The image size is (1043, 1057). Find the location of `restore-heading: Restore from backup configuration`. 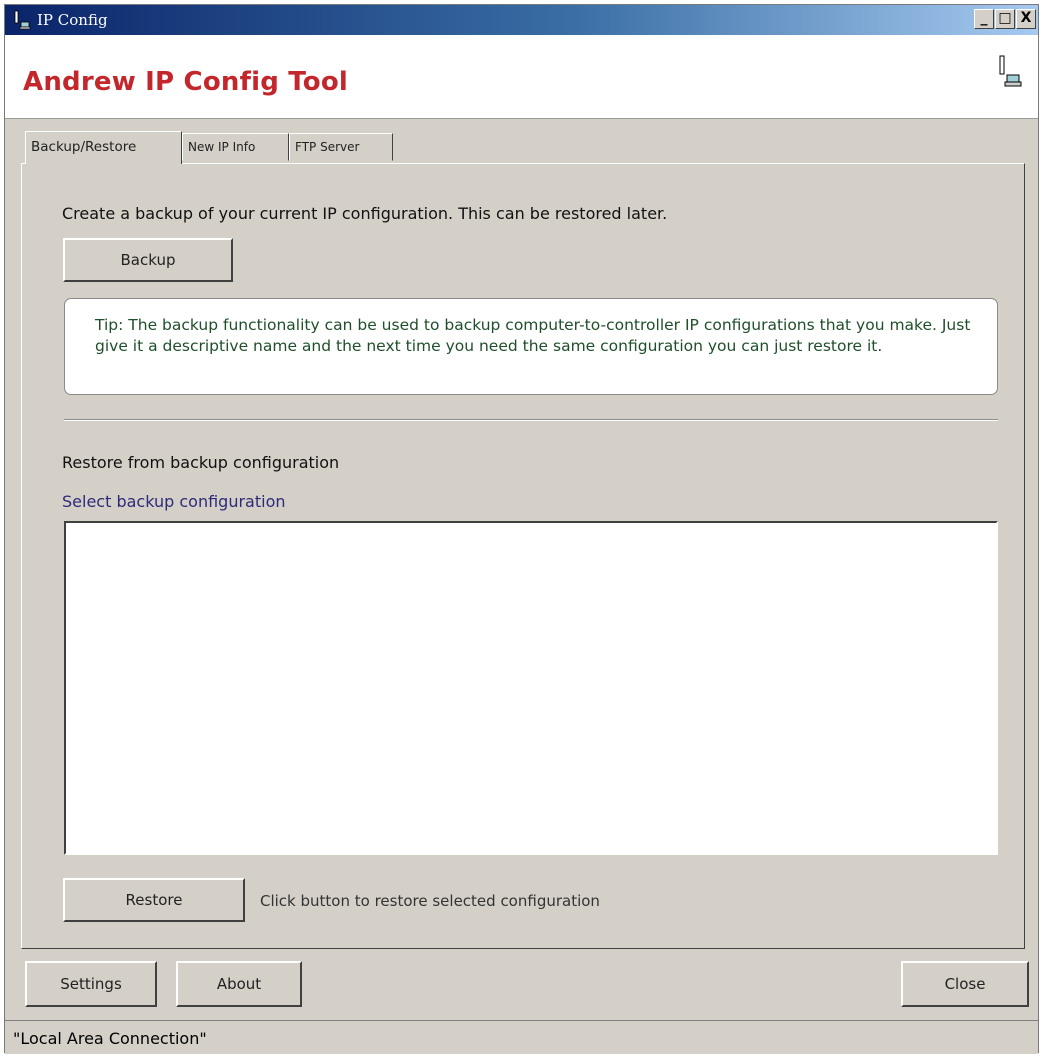

restore-heading: Restore from backup configuration is located at coordinates (201, 462).